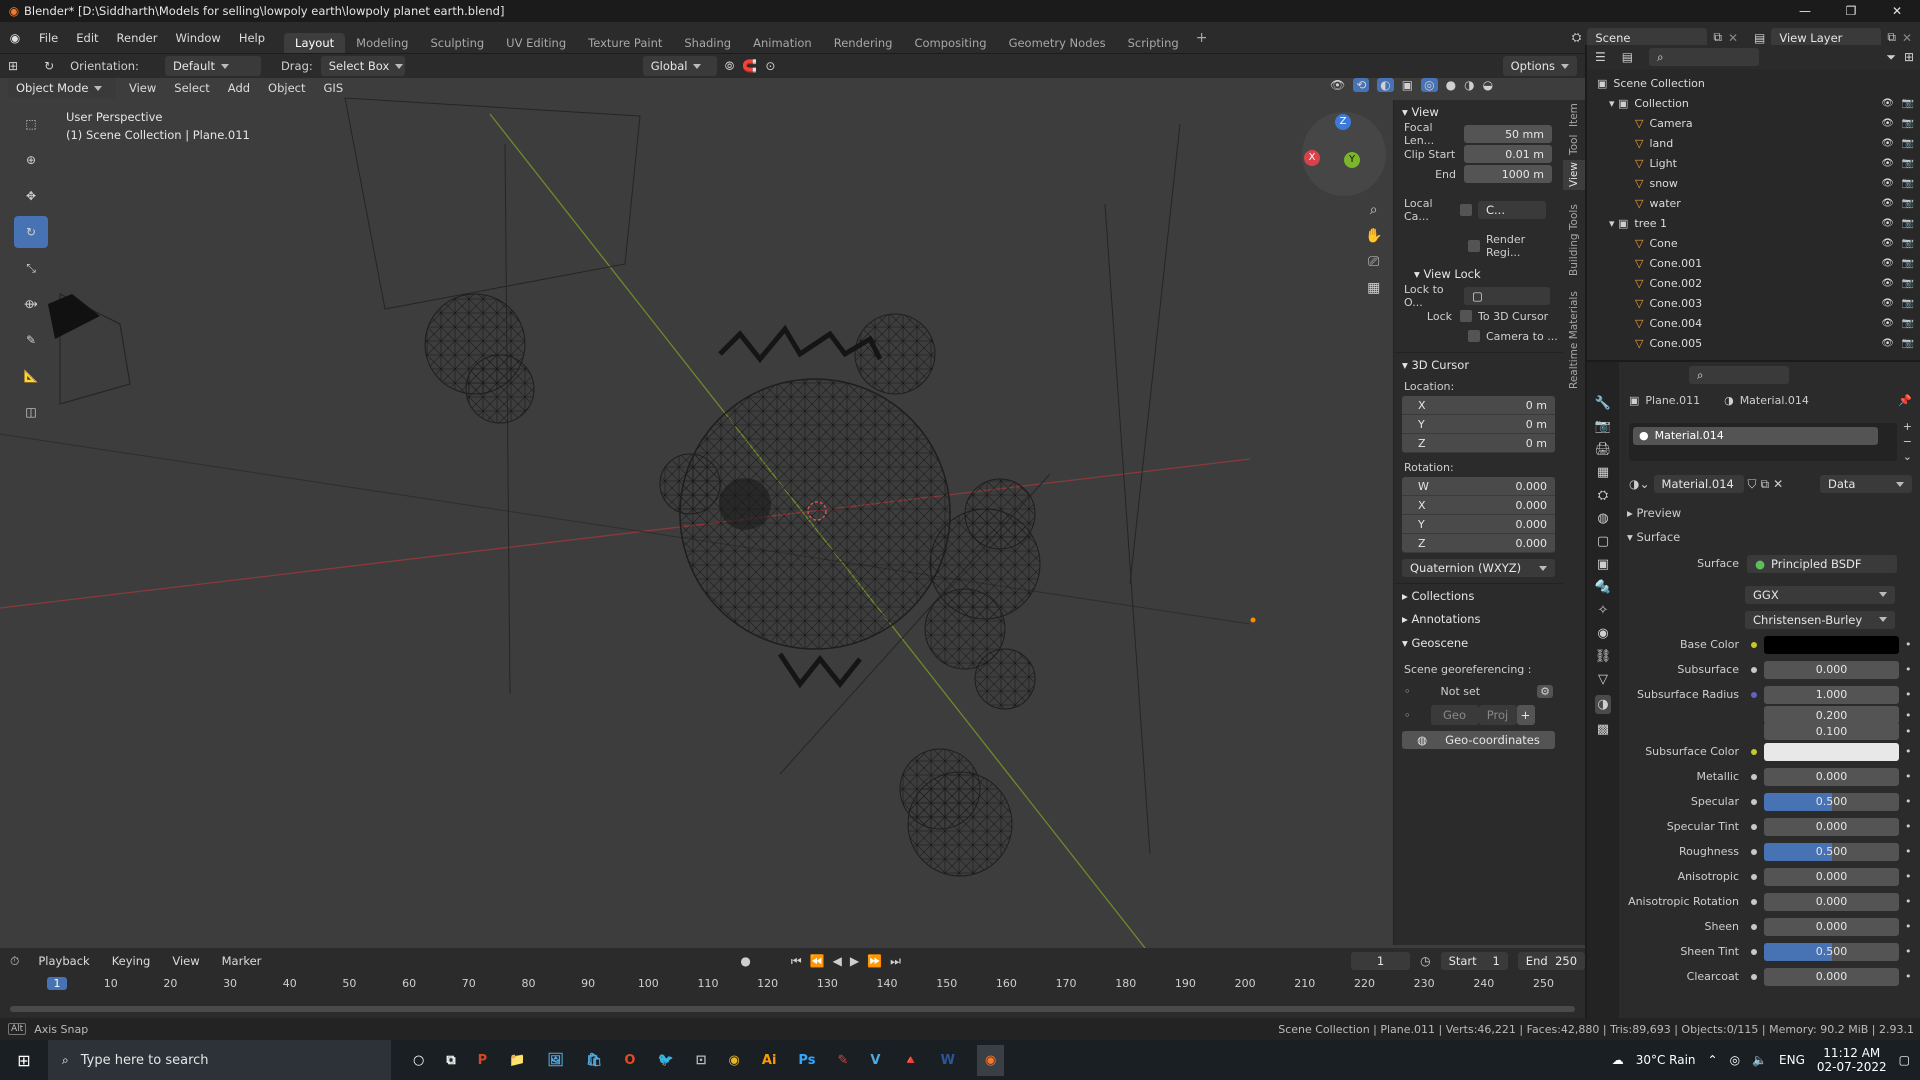 The height and width of the screenshot is (1080, 1920). Describe the element at coordinates (63, 961) in the screenshot. I see `timeline-menu-playback: Playback` at that location.